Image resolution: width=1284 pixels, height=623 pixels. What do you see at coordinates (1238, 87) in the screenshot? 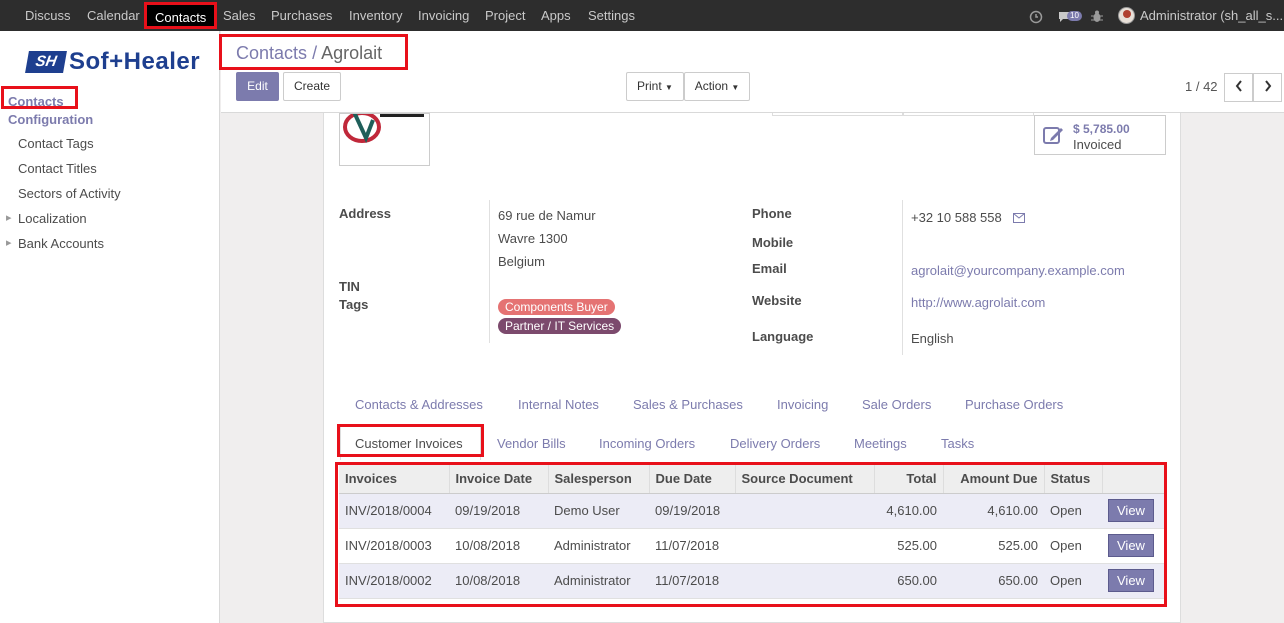
I see `pager-previous-button` at bounding box center [1238, 87].